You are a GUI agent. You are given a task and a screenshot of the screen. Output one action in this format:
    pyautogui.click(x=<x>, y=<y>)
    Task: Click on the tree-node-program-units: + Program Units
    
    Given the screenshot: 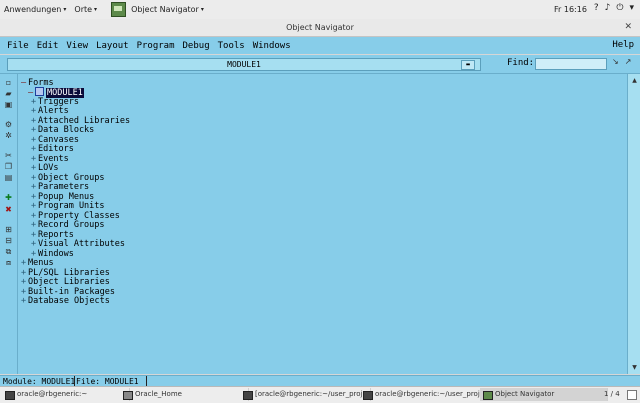 What is the action you would take?
    pyautogui.click(x=68, y=206)
    